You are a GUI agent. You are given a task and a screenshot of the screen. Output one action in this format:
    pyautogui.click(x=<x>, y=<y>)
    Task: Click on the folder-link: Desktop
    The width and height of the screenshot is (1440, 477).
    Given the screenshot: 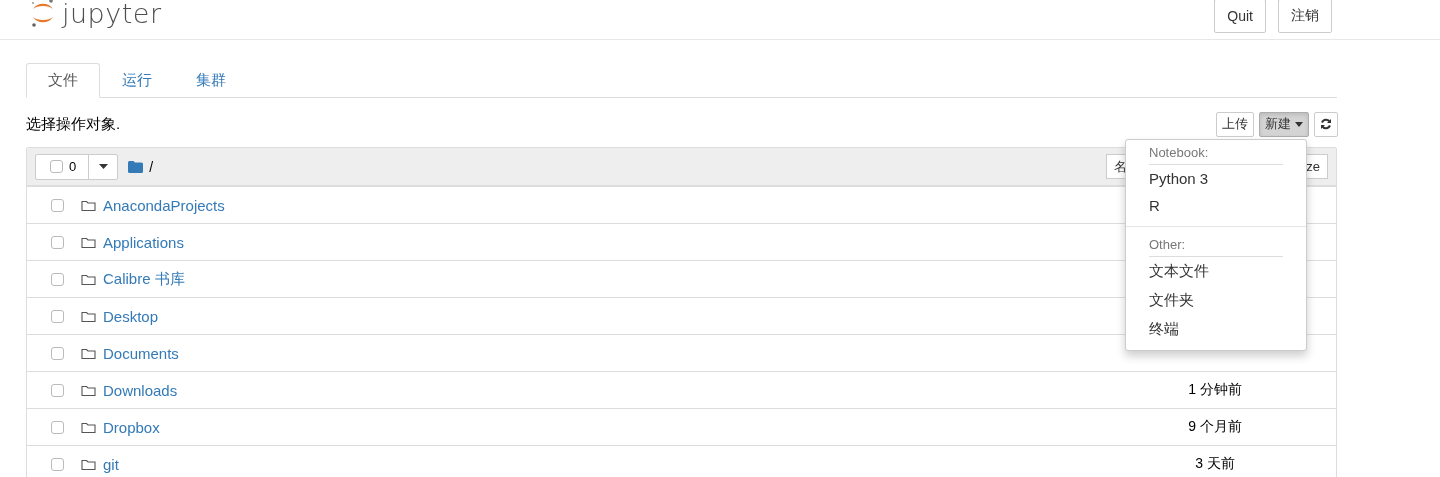 What is the action you would take?
    pyautogui.click(x=131, y=316)
    